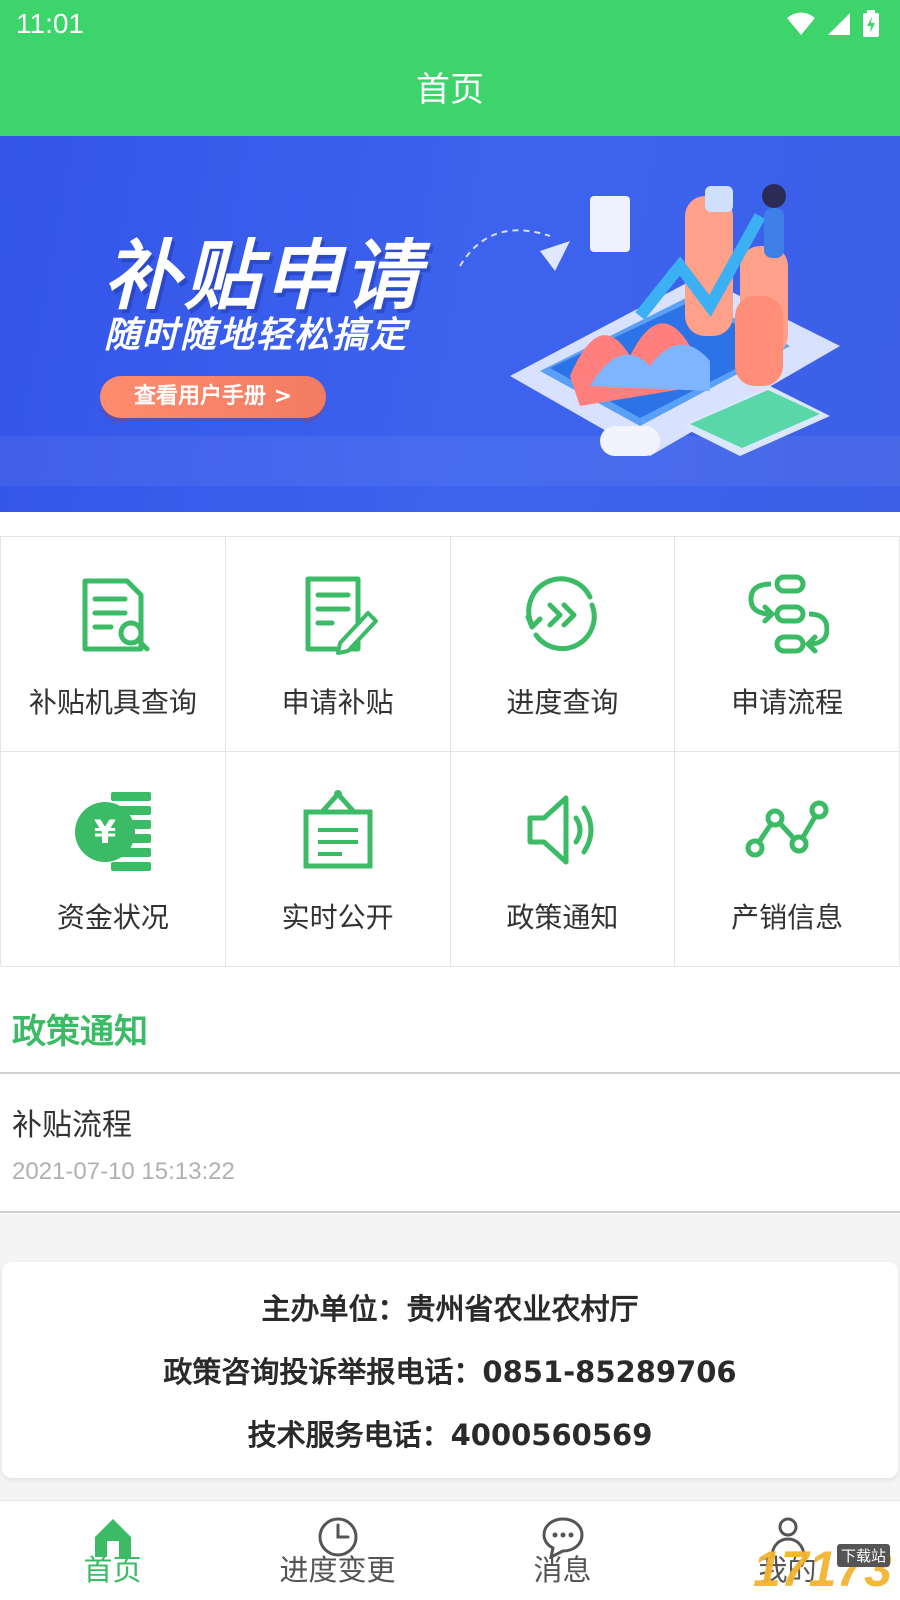 The width and height of the screenshot is (900, 1600). I want to click on grid-item-label: 产销信息, so click(787, 917).